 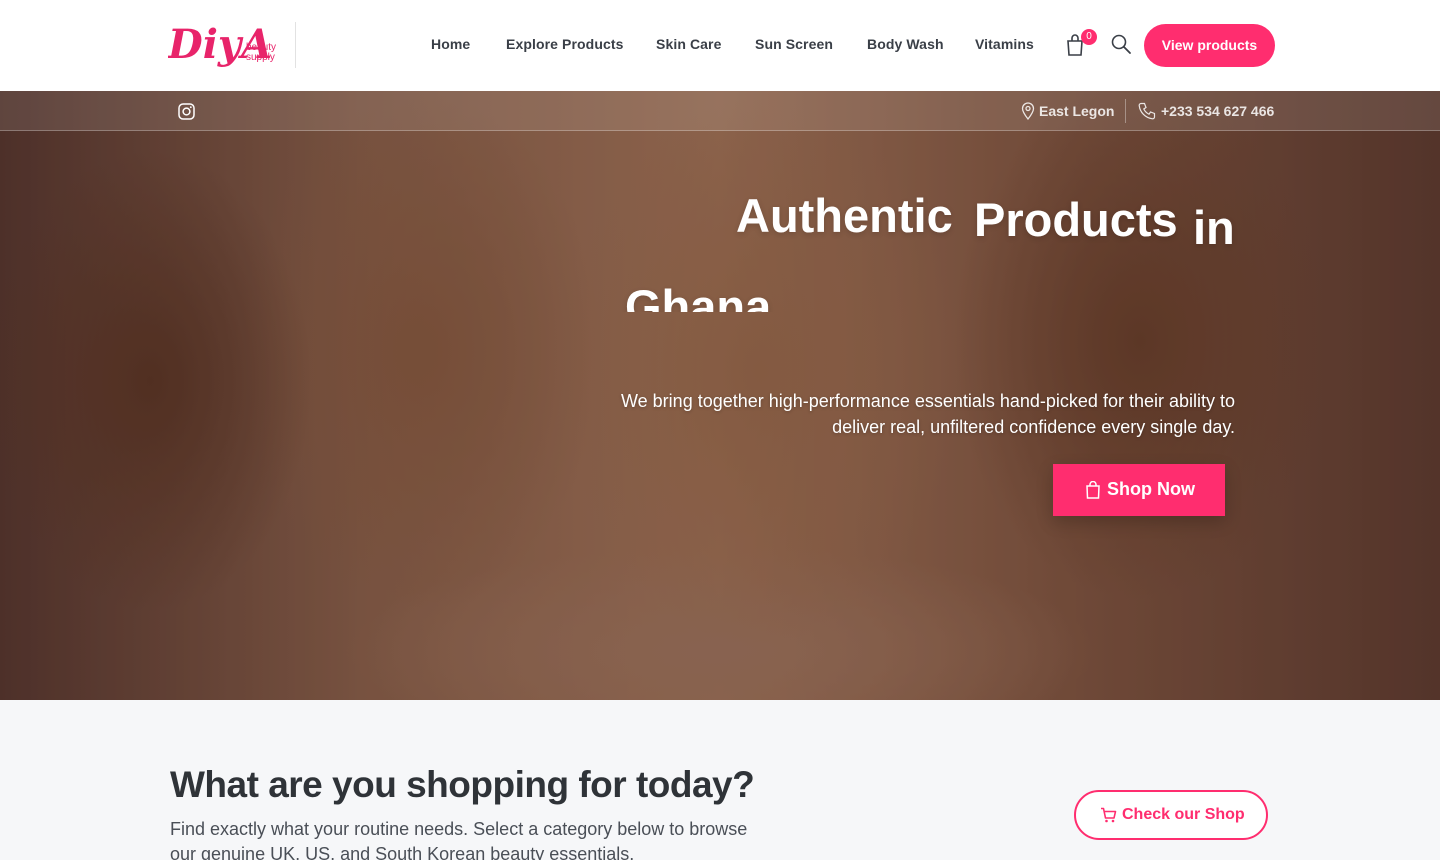 What do you see at coordinates (565, 46) in the screenshot?
I see `nav-explore-products: Explore Products` at bounding box center [565, 46].